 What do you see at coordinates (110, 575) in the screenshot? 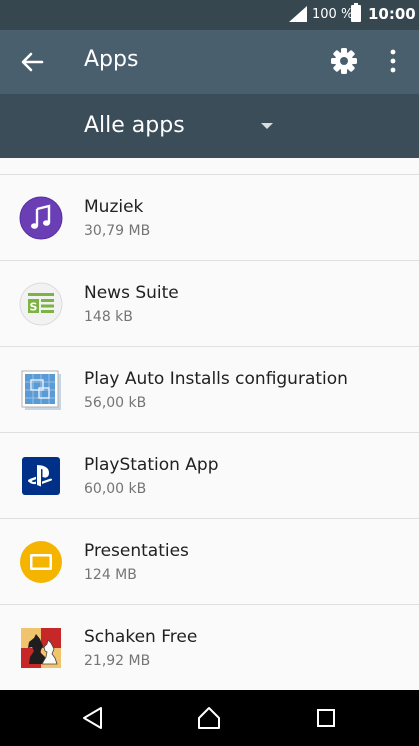
I see `app-size: 124 MB` at bounding box center [110, 575].